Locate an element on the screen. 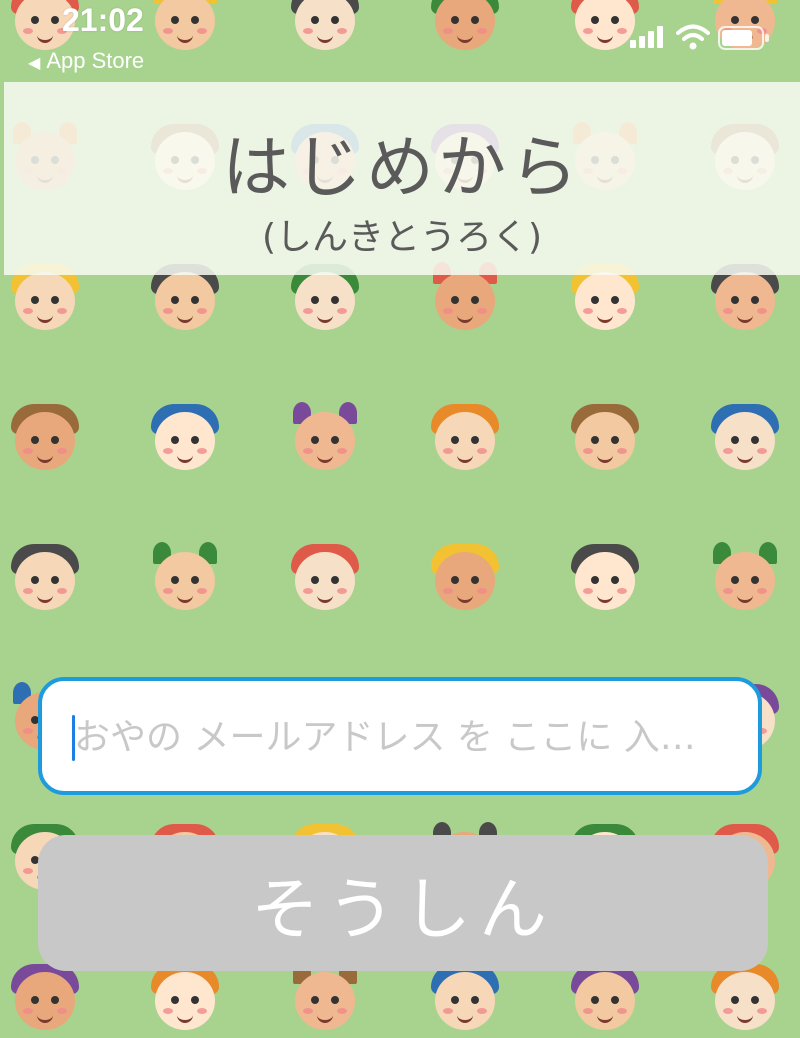 The image size is (800, 1038). back-link-label: App Store is located at coordinates (95, 60).